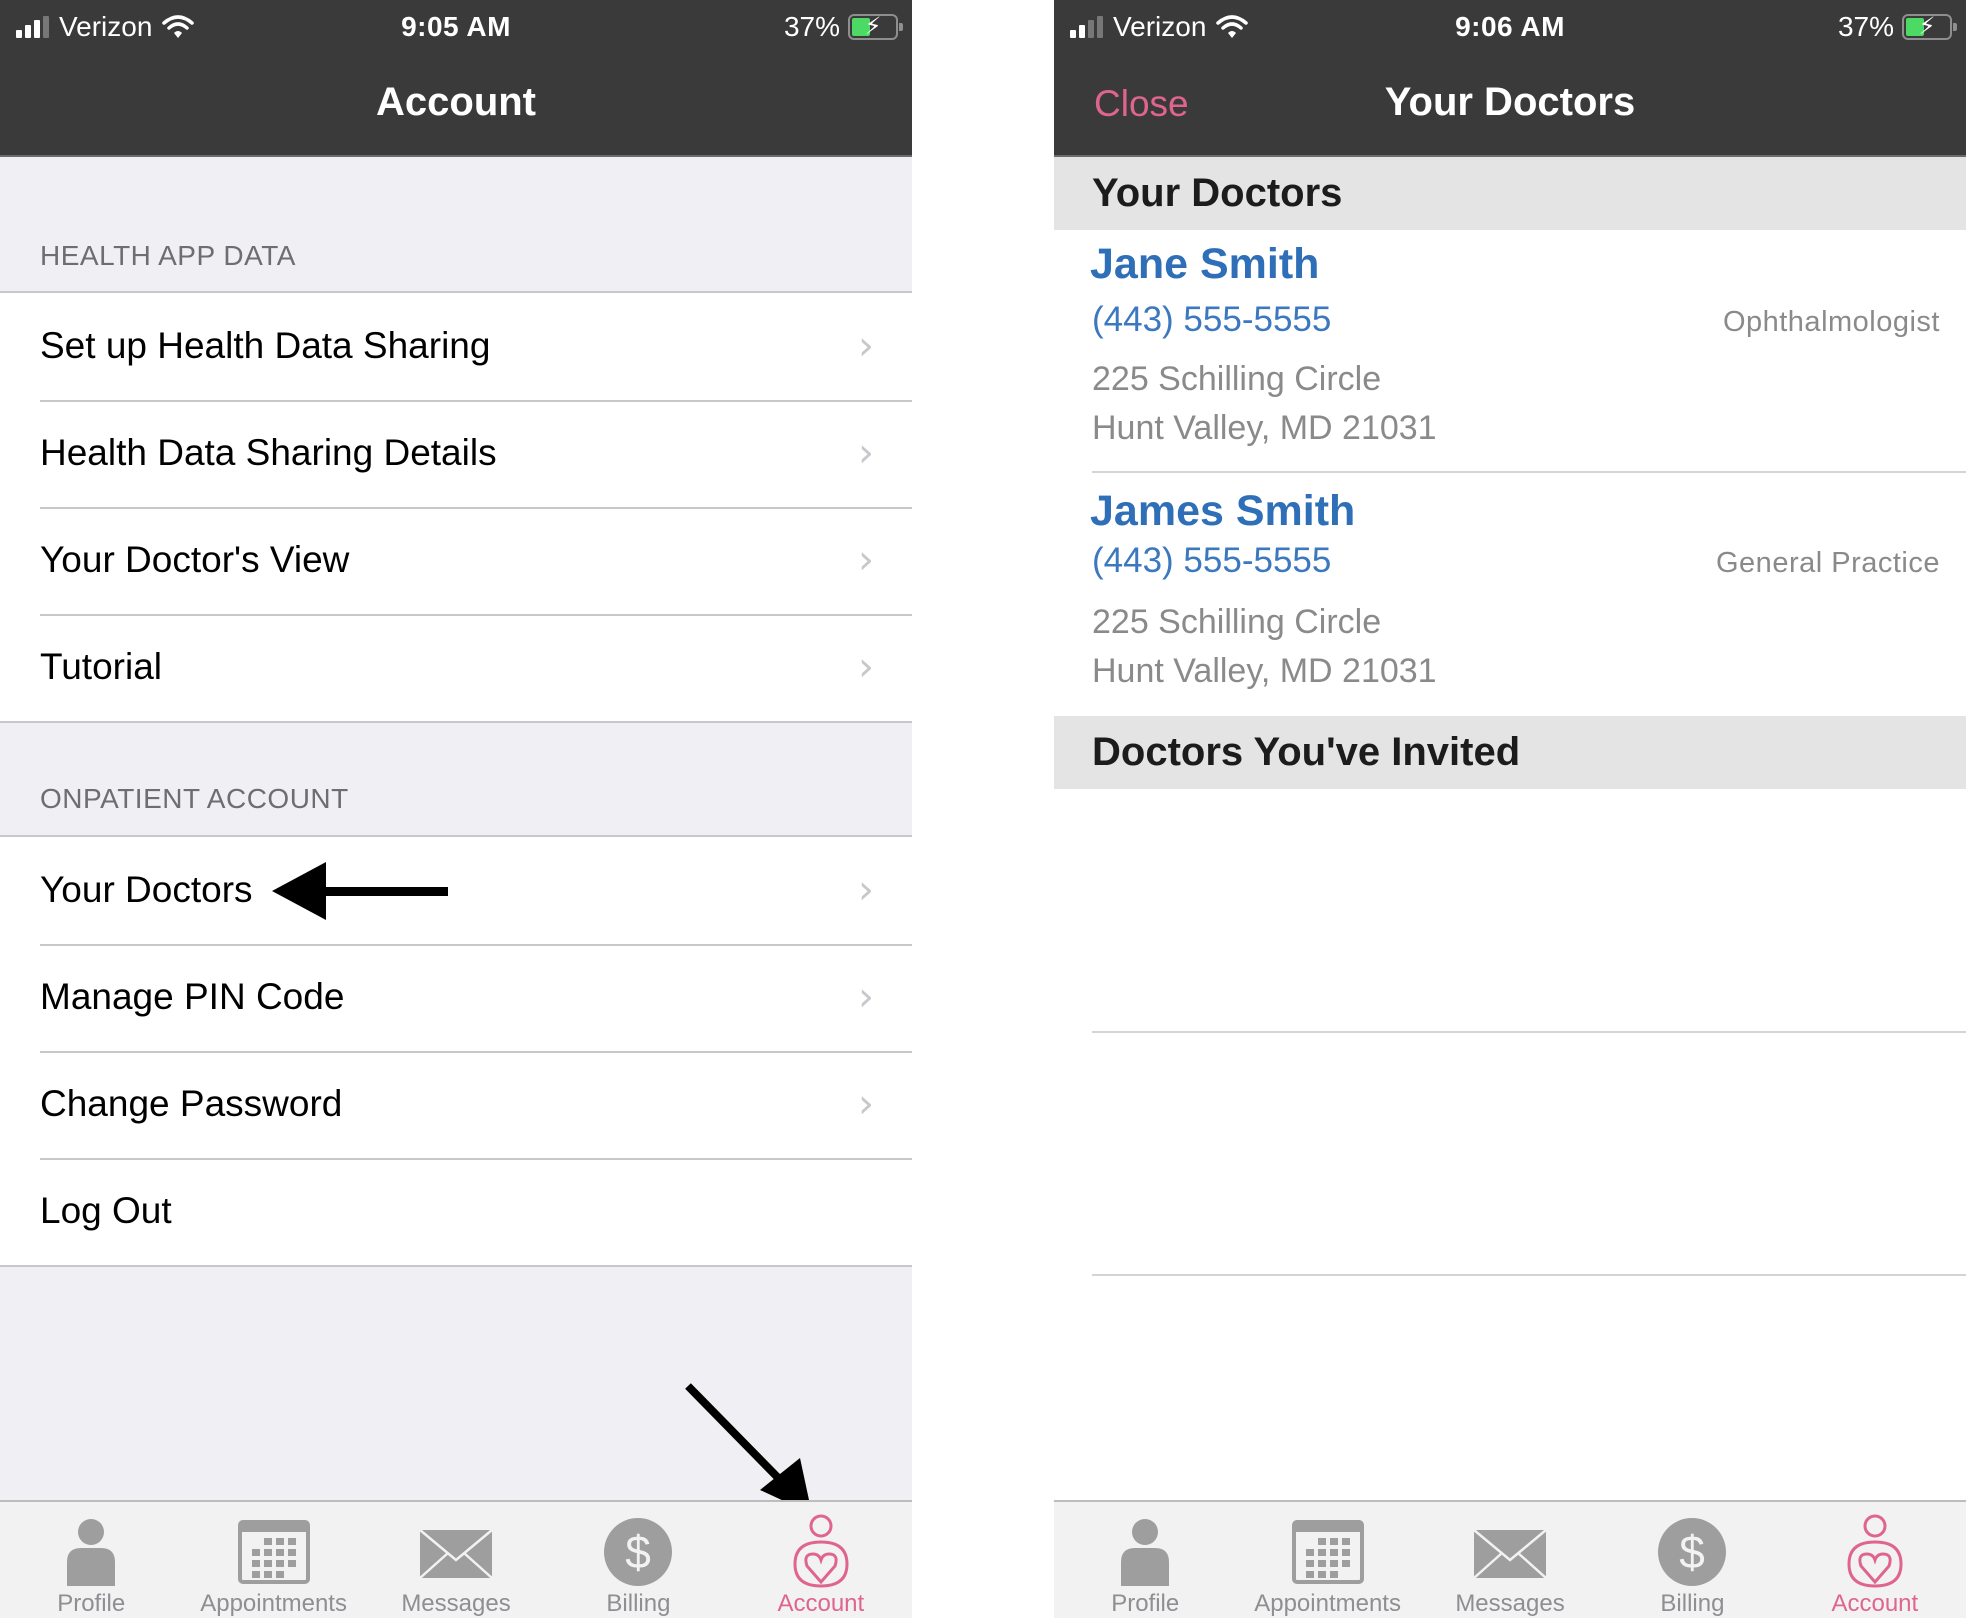  What do you see at coordinates (1831, 322) in the screenshot?
I see `doctor-specialty: Ophthalmologist` at bounding box center [1831, 322].